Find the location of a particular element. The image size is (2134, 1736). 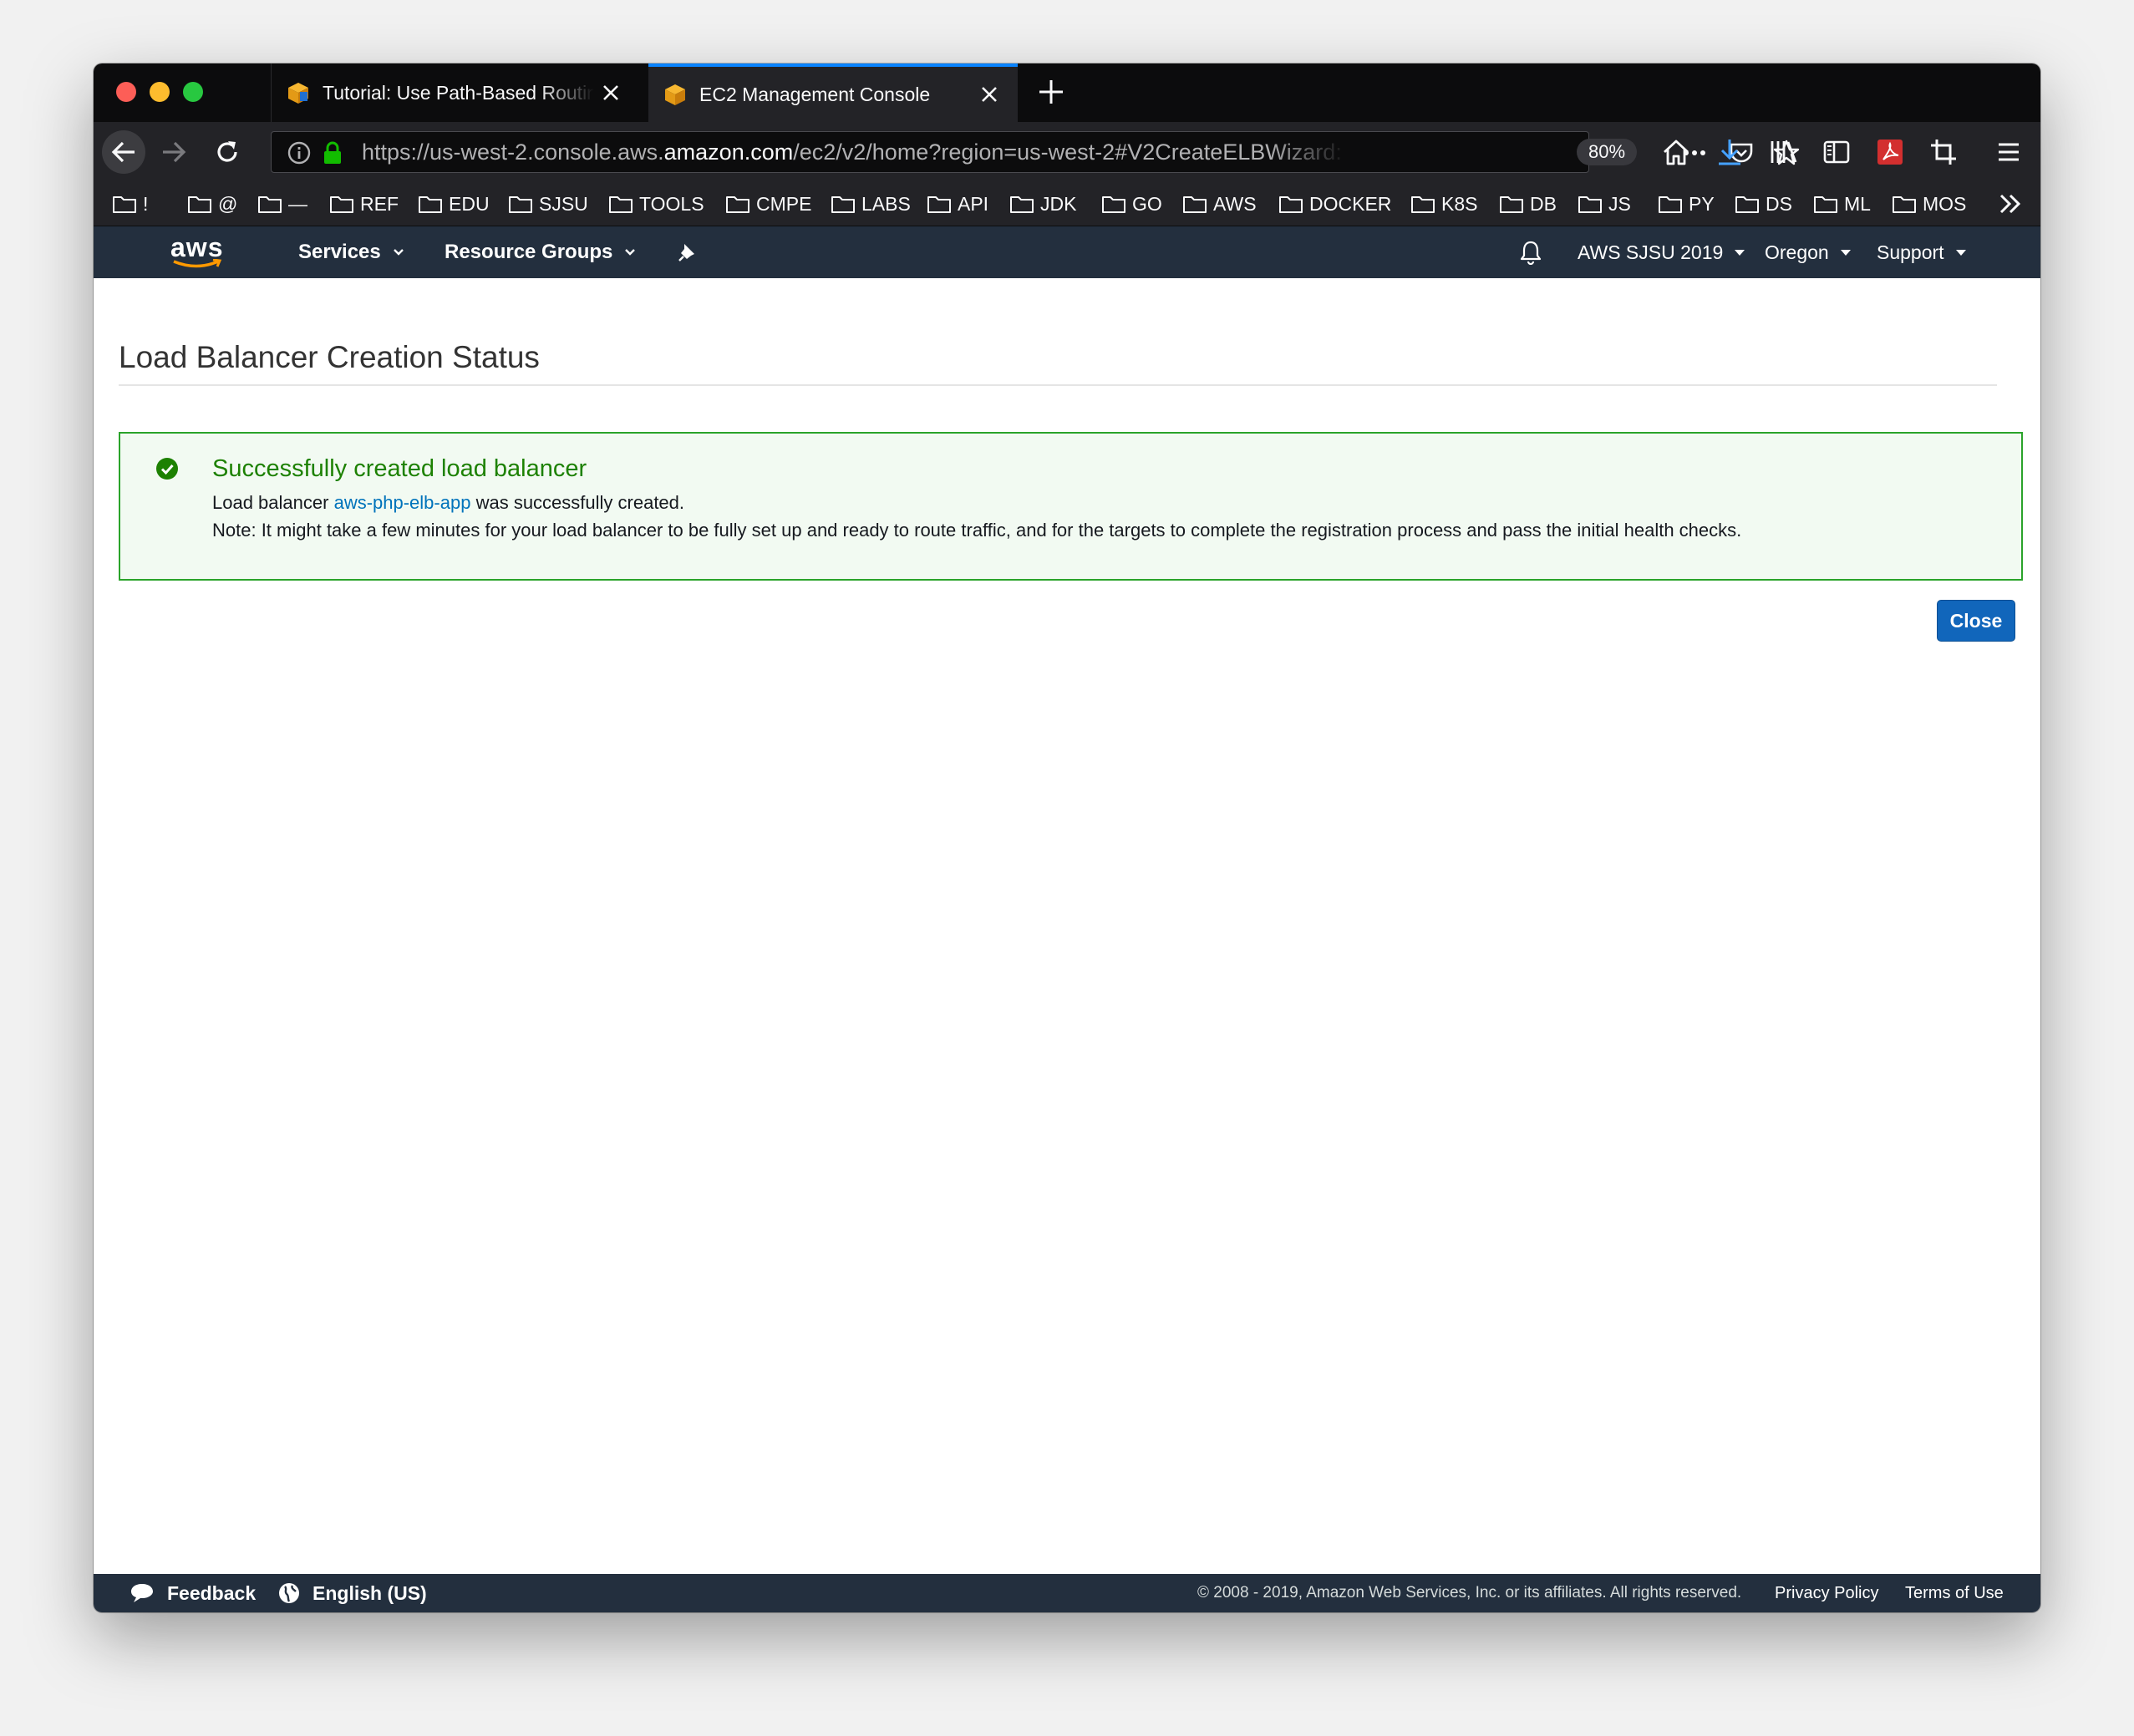

language-label: English (US) is located at coordinates (369, 1592).